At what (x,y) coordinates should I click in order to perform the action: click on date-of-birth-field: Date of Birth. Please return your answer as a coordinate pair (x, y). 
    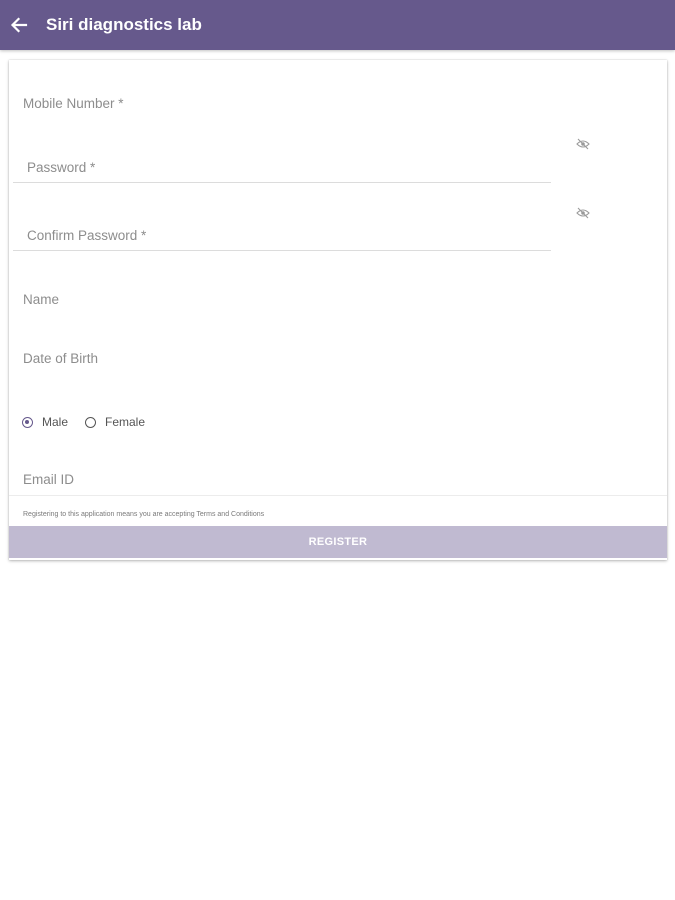
    Looking at the image, I should click on (60, 359).